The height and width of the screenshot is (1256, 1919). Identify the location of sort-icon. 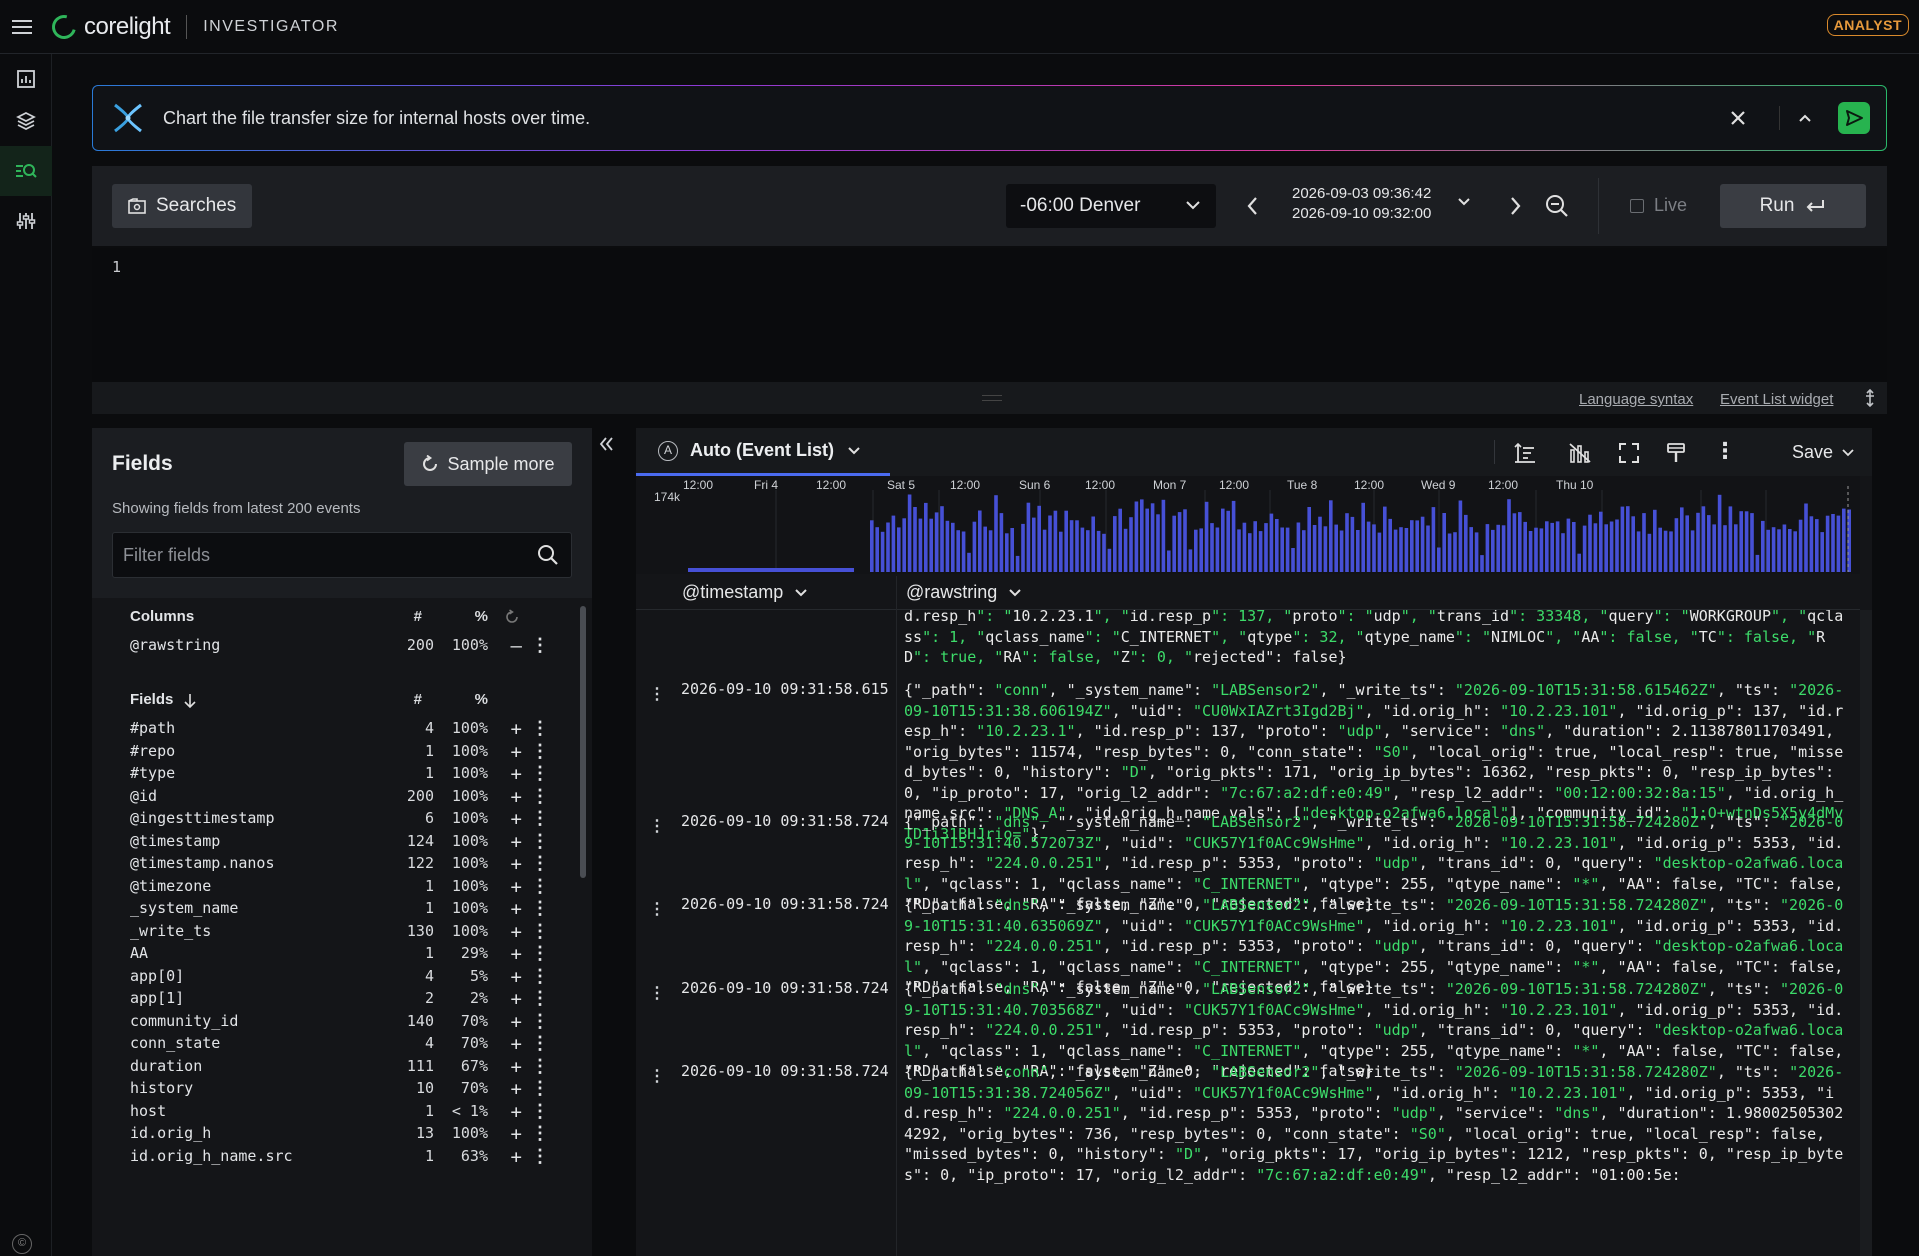
(1525, 453).